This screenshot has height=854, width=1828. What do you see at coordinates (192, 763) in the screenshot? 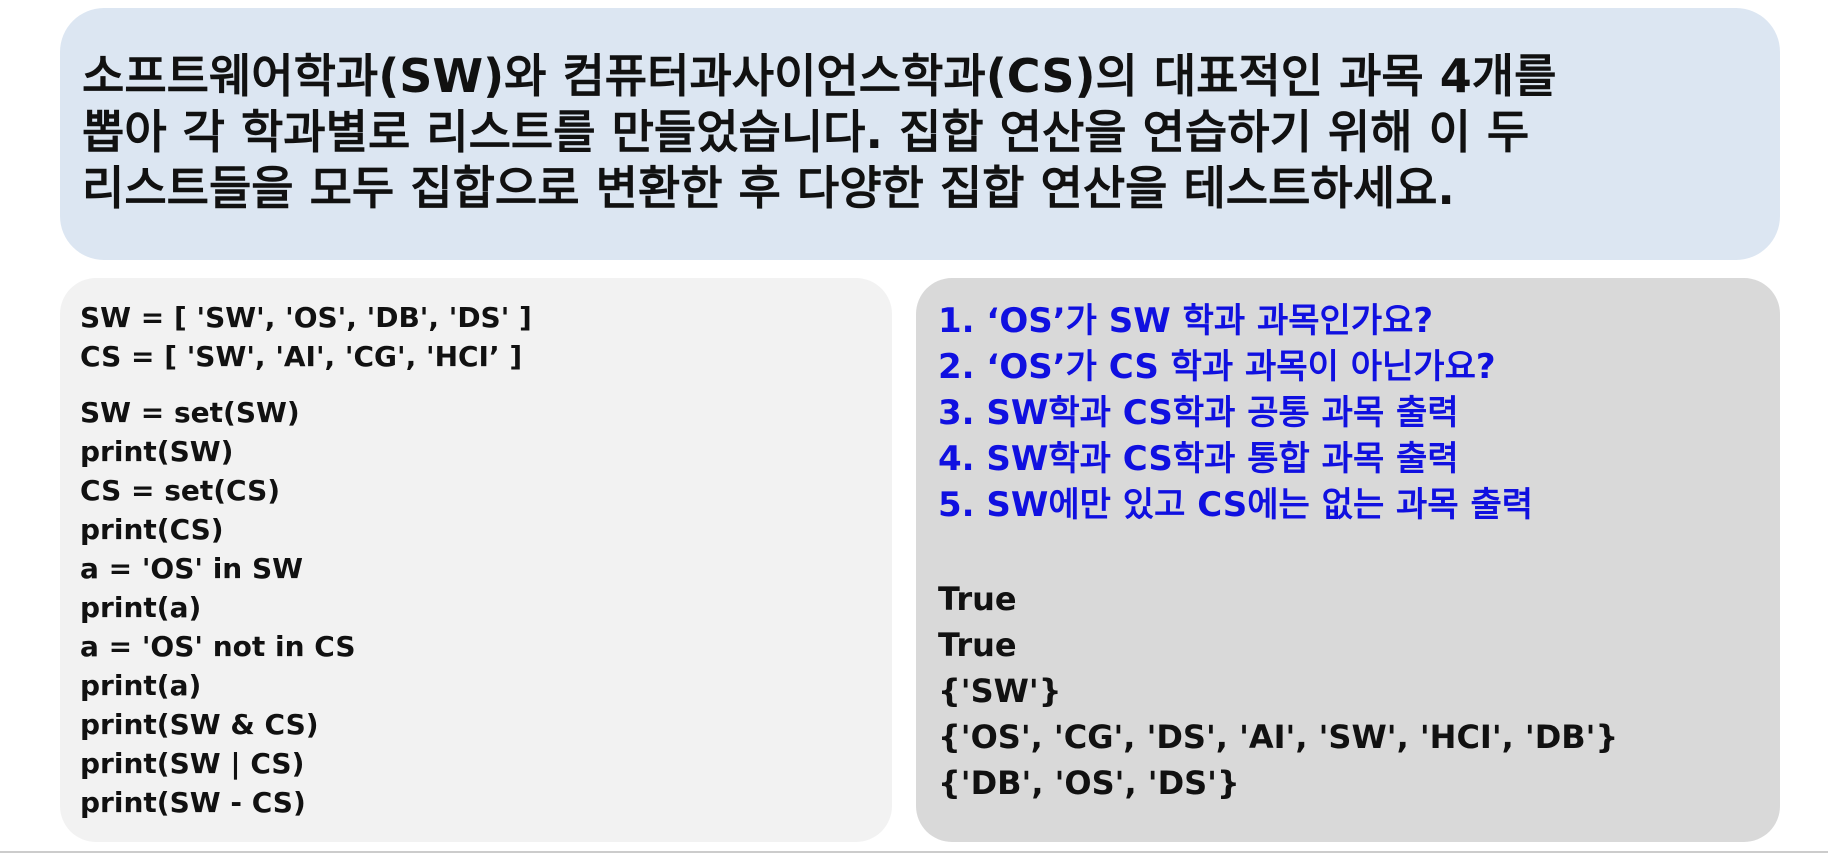
I see `code-line: print(SW | CS)` at bounding box center [192, 763].